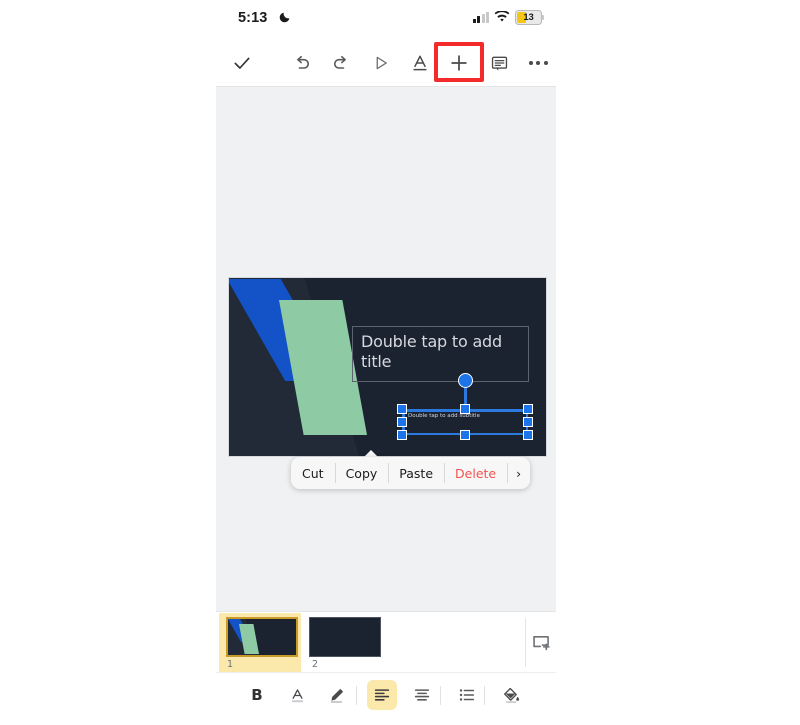 The image size is (800, 725). Describe the element at coordinates (315, 664) in the screenshot. I see `slide-2-number: 2` at that location.